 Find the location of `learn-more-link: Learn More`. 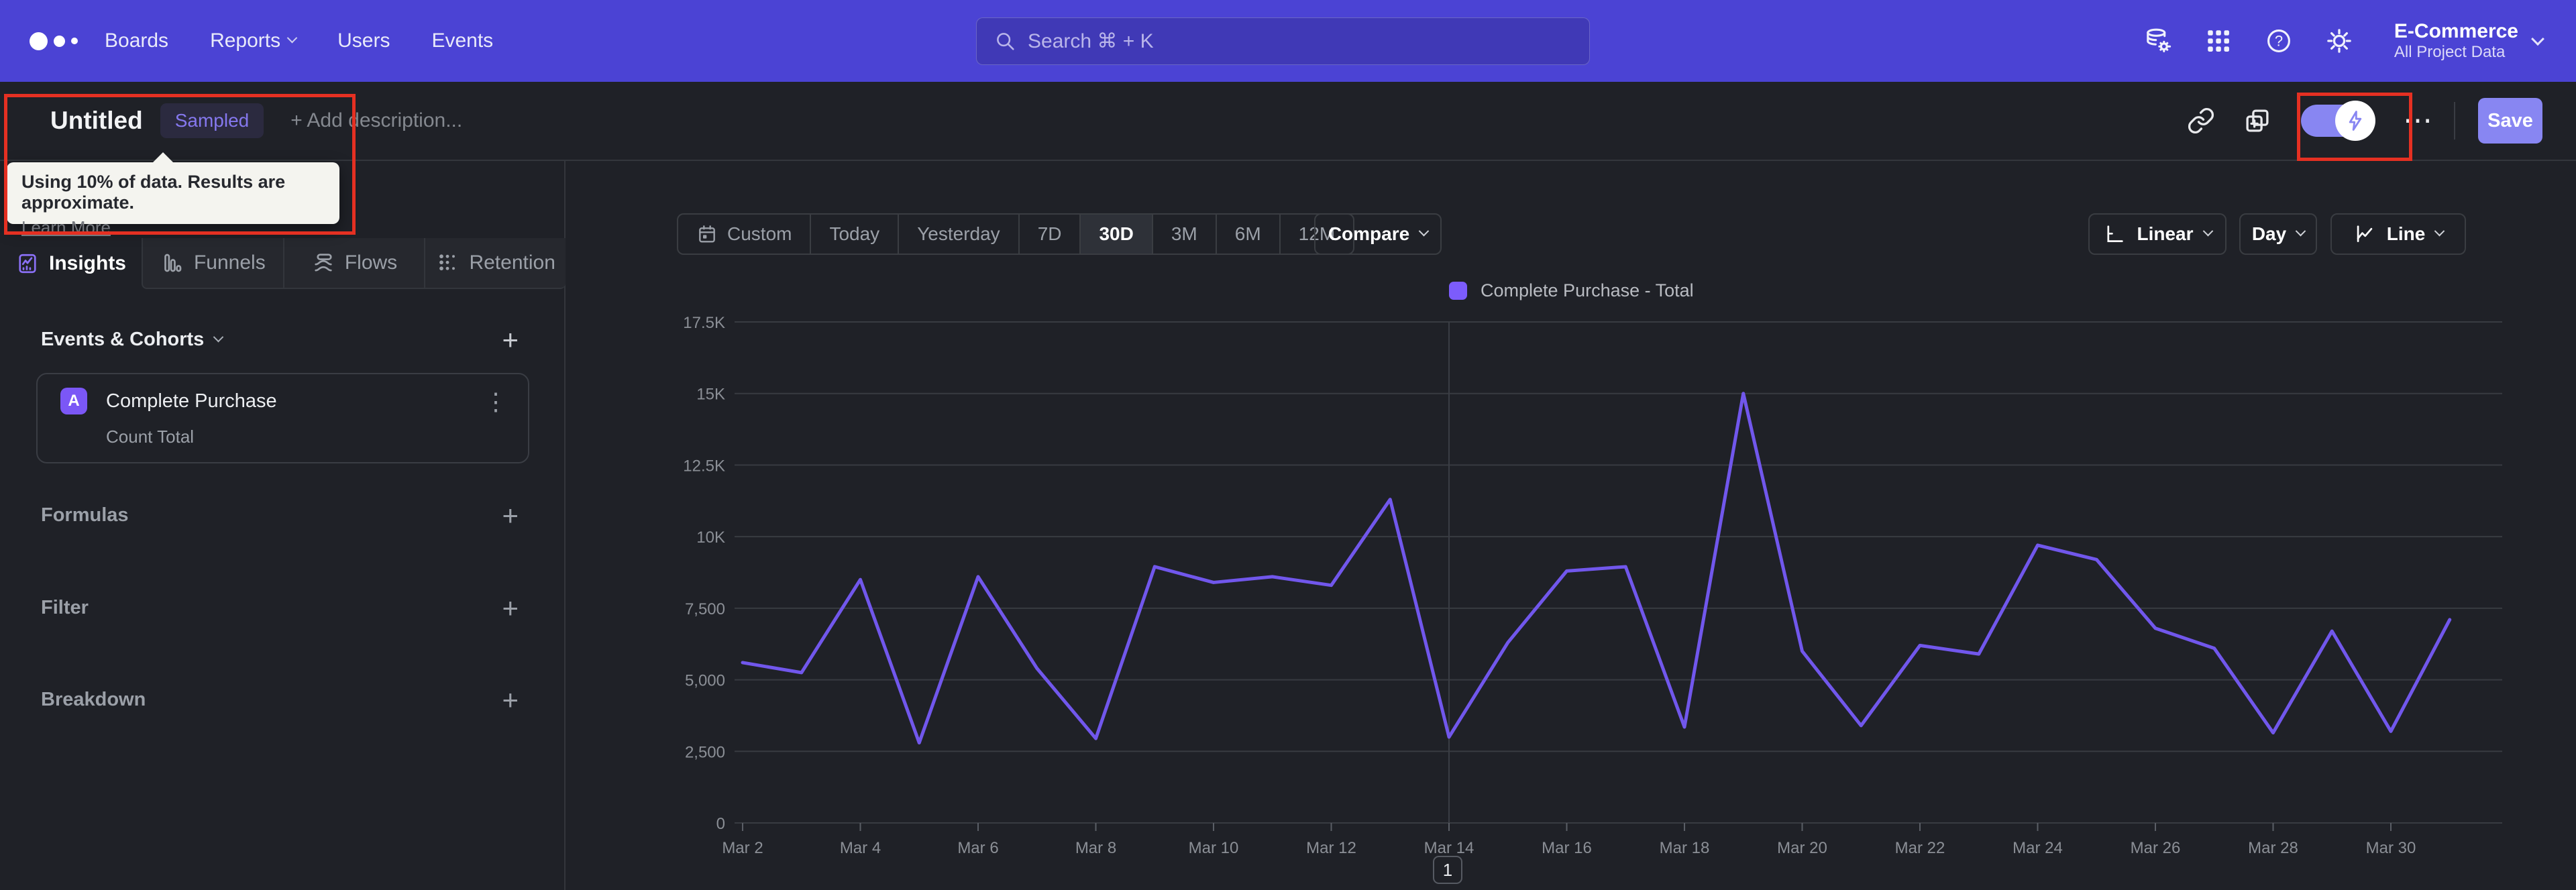

learn-more-link: Learn More is located at coordinates (66, 227).